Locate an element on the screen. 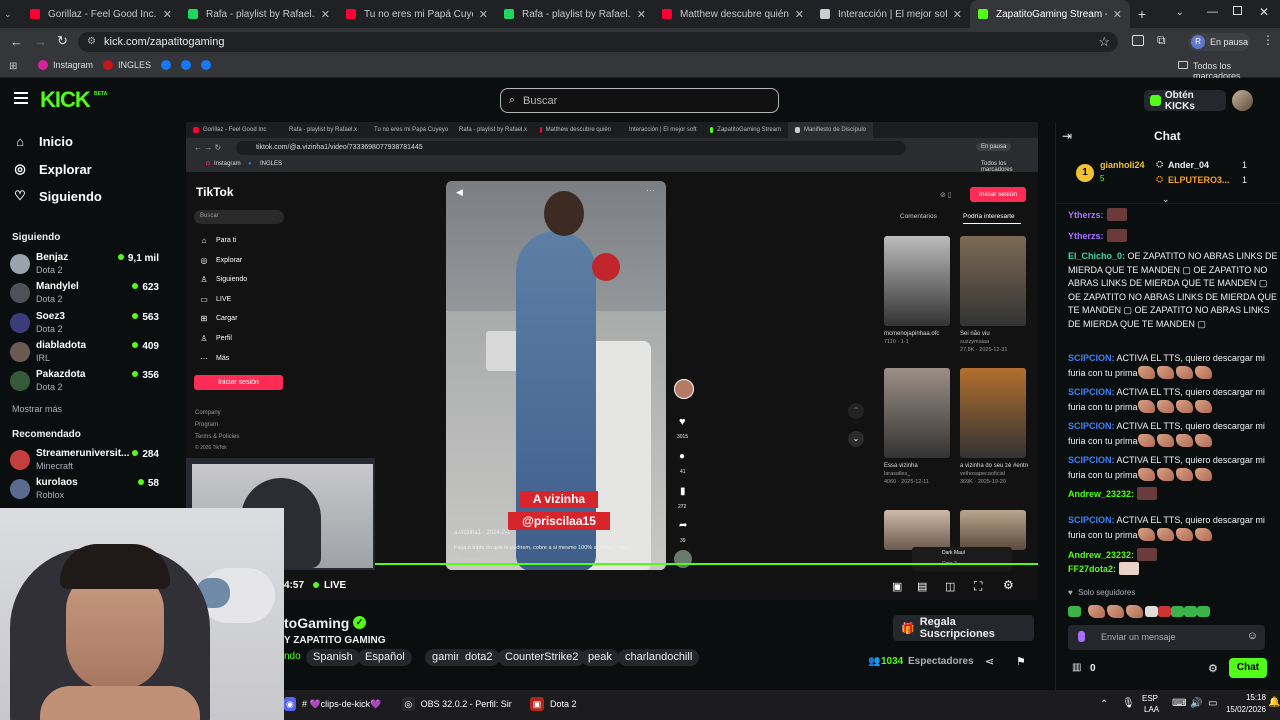 The image size is (1280, 720). theater-mode-icon: ▣ is located at coordinates (897, 586).